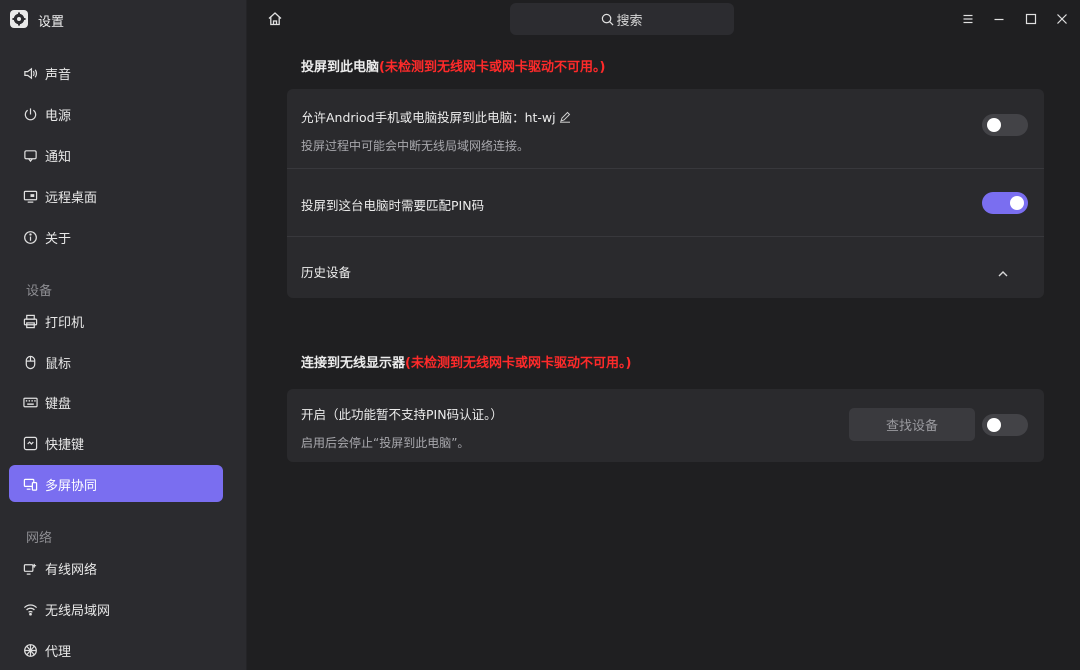 The height and width of the screenshot is (670, 1080). What do you see at coordinates (340, 67) in the screenshot?
I see `section-title-text: 投屏到此电脑` at bounding box center [340, 67].